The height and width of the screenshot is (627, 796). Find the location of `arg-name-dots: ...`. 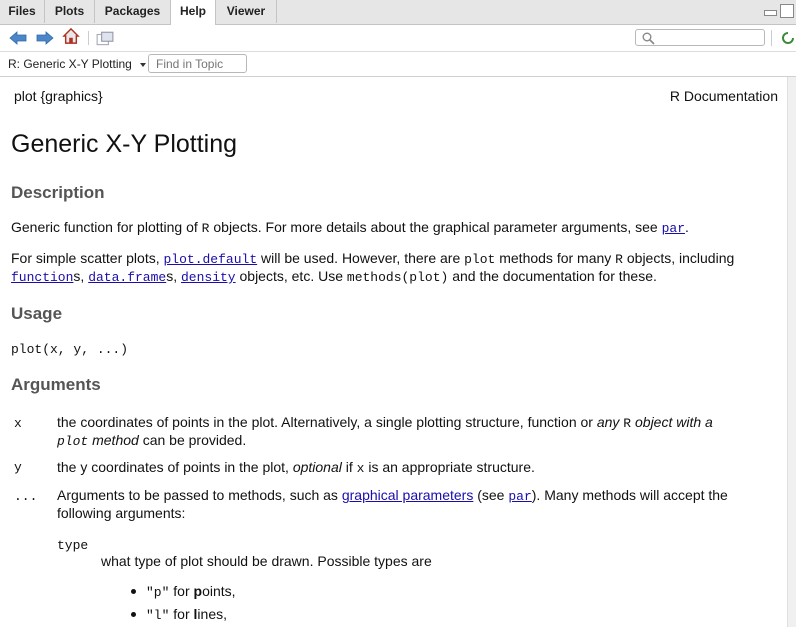

arg-name-dots: ... is located at coordinates (26, 496).